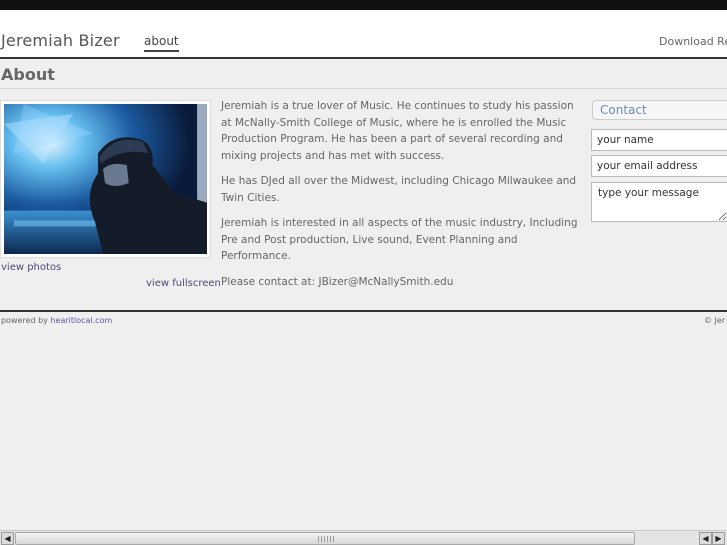 Image resolution: width=727 pixels, height=545 pixels. I want to click on contact-heading: Contact, so click(659, 110).